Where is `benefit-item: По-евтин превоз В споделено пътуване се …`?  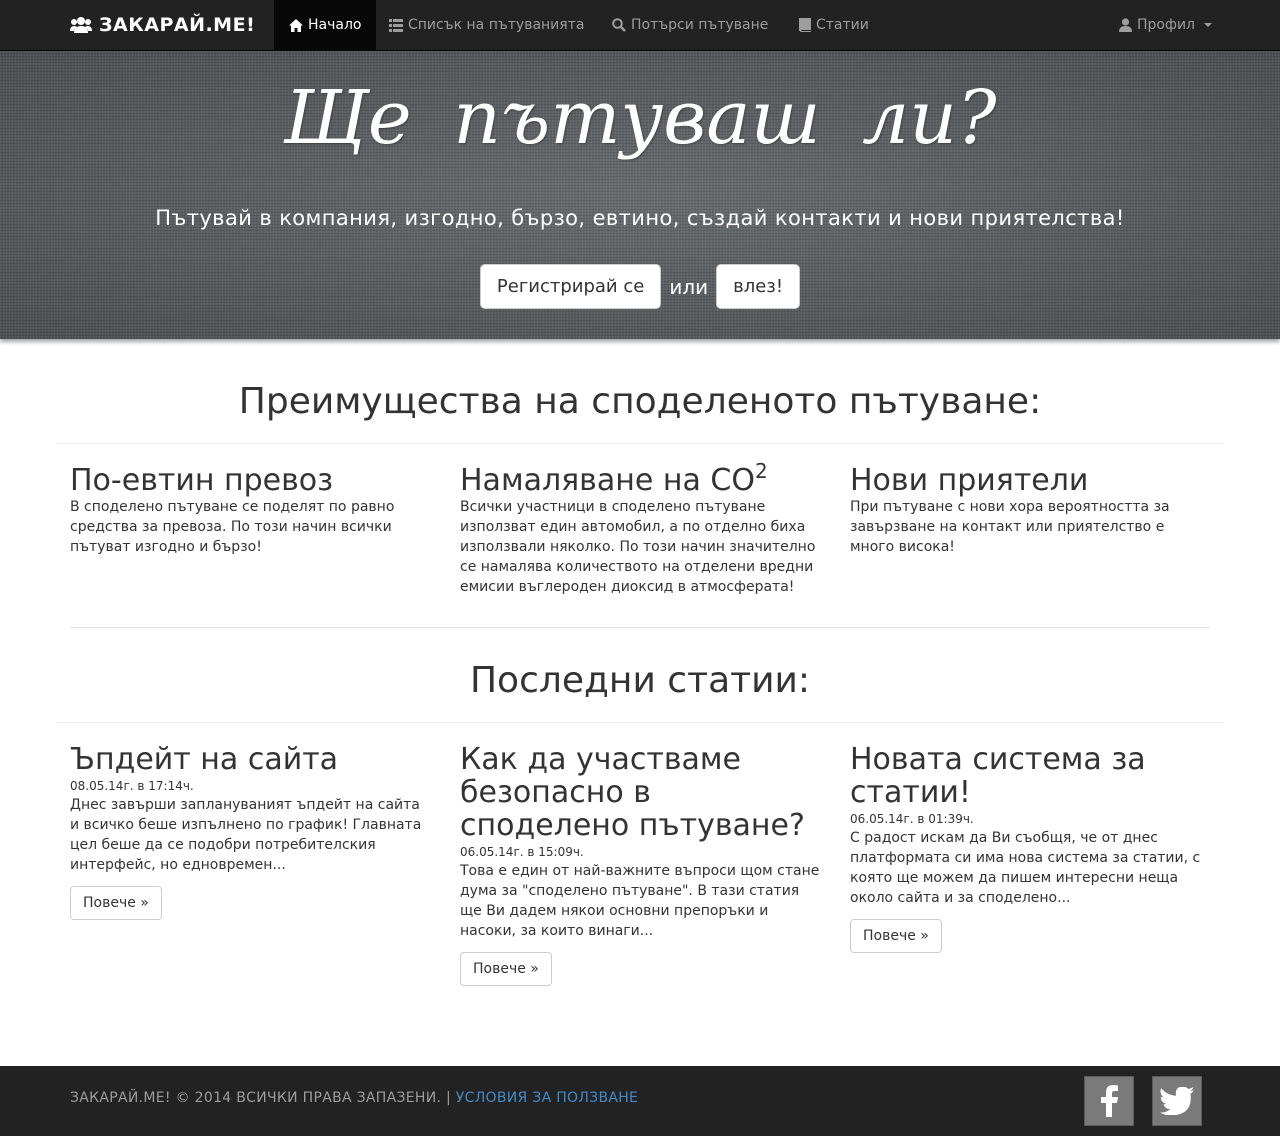 benefit-item: По-евтин превоз В споделено пътуване се … is located at coordinates (250, 510).